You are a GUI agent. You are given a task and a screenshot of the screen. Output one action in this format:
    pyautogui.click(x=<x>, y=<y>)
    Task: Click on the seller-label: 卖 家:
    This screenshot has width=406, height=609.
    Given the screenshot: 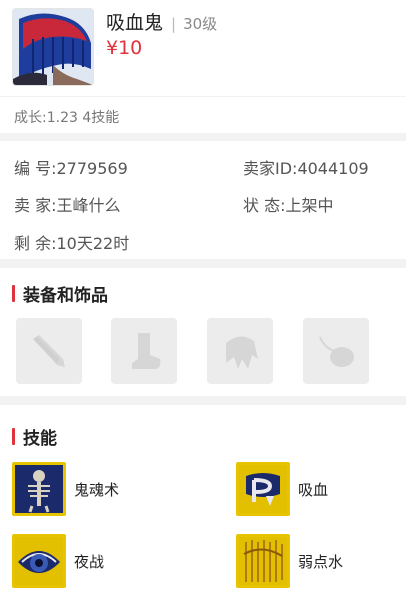 What is the action you would take?
    pyautogui.click(x=35, y=205)
    